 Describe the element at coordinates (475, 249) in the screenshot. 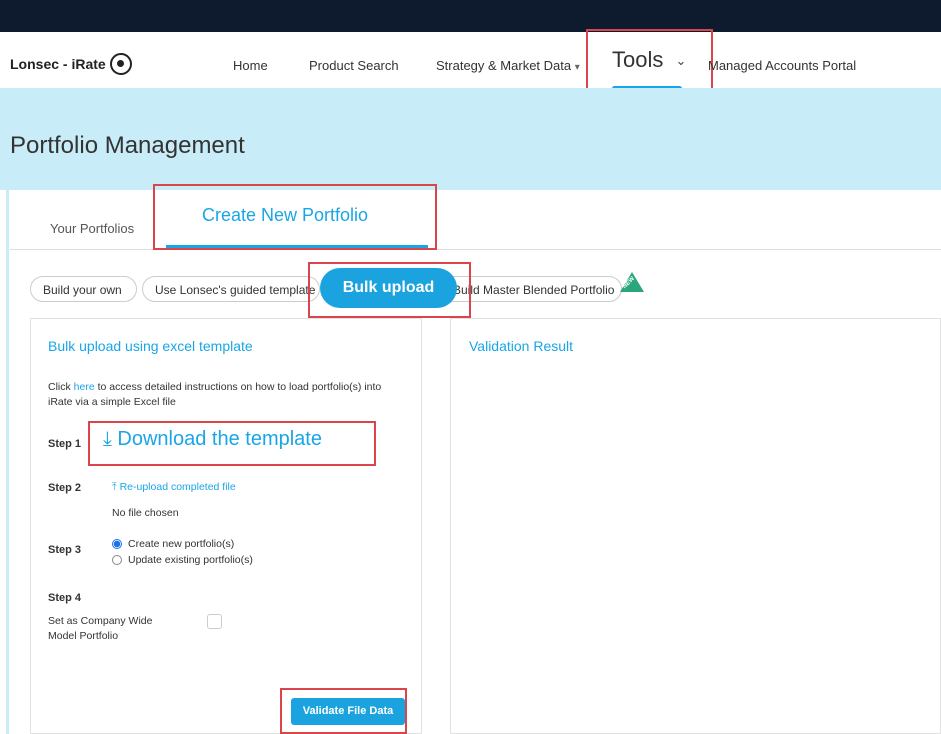

I see `tabs-divider` at that location.